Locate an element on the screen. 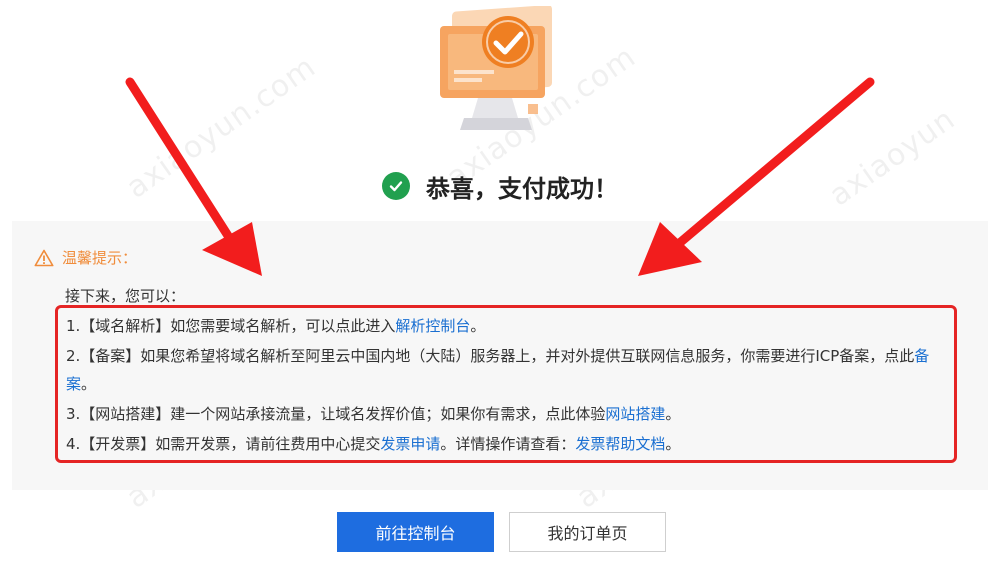 This screenshot has height=567, width=1000. tips-header: 温馨提示： is located at coordinates (85, 257).